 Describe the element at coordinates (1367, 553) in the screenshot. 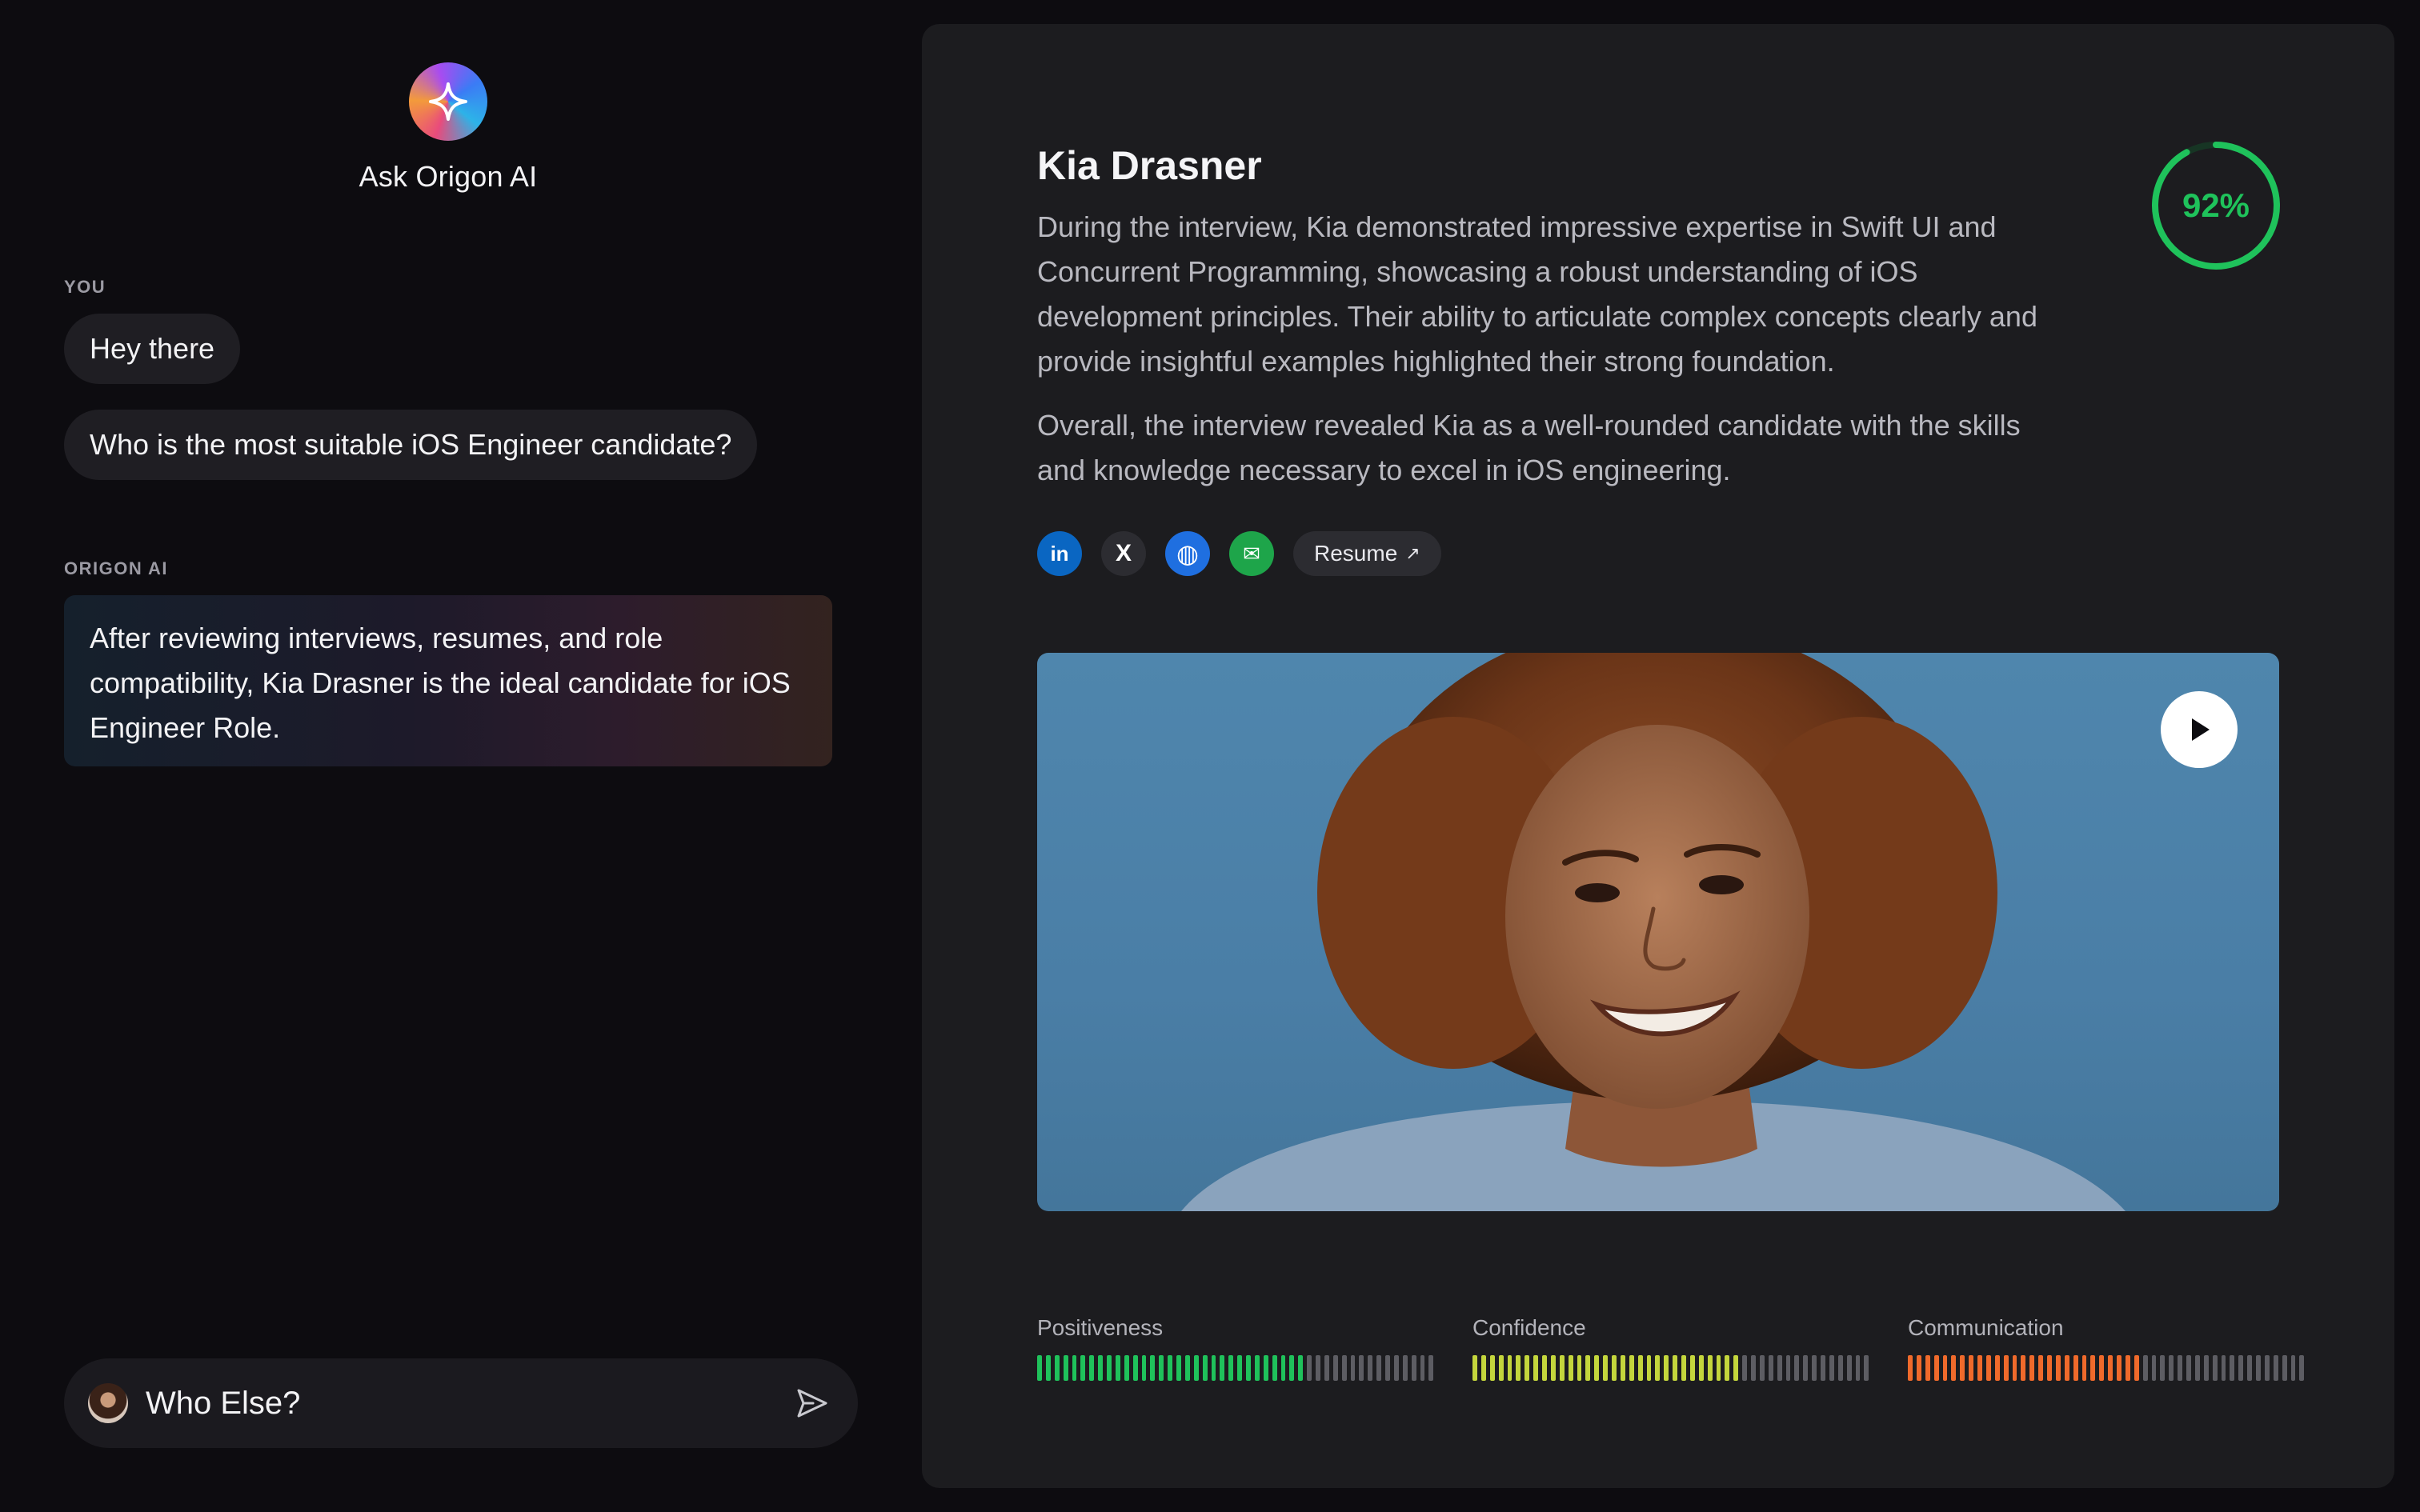

I see `resume-button: Resume ↗` at that location.